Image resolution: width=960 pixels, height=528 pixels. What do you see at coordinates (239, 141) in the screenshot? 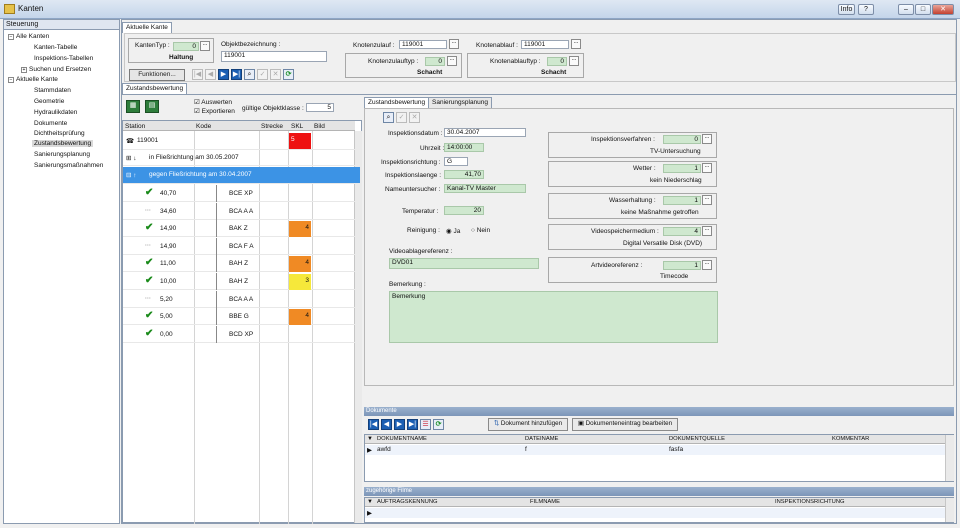
I see `root-row: ☎ 119001 5` at bounding box center [239, 141].